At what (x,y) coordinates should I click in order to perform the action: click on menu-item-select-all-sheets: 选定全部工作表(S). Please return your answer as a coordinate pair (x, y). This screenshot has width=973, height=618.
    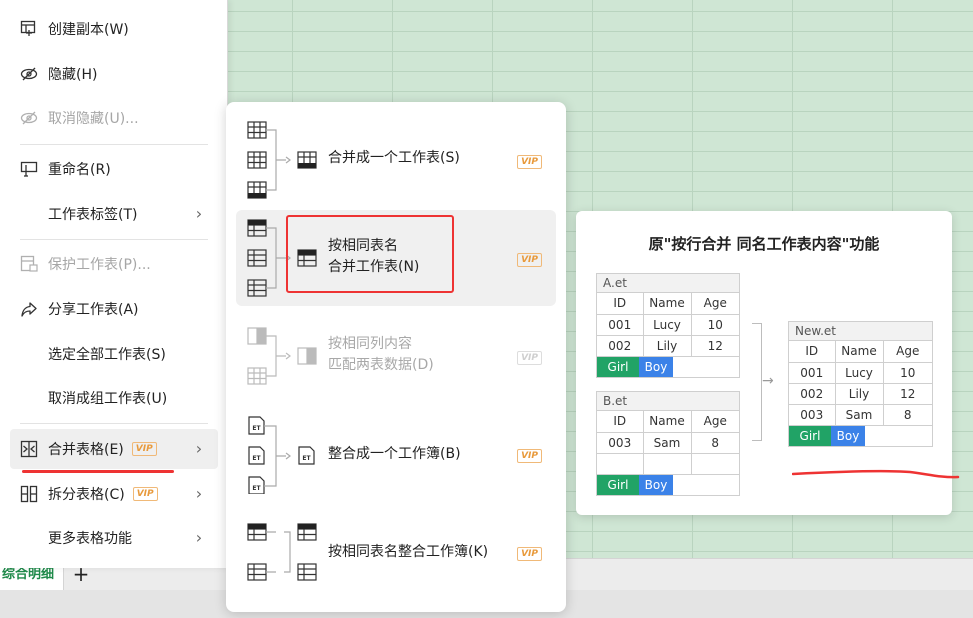
    Looking at the image, I should click on (114, 354).